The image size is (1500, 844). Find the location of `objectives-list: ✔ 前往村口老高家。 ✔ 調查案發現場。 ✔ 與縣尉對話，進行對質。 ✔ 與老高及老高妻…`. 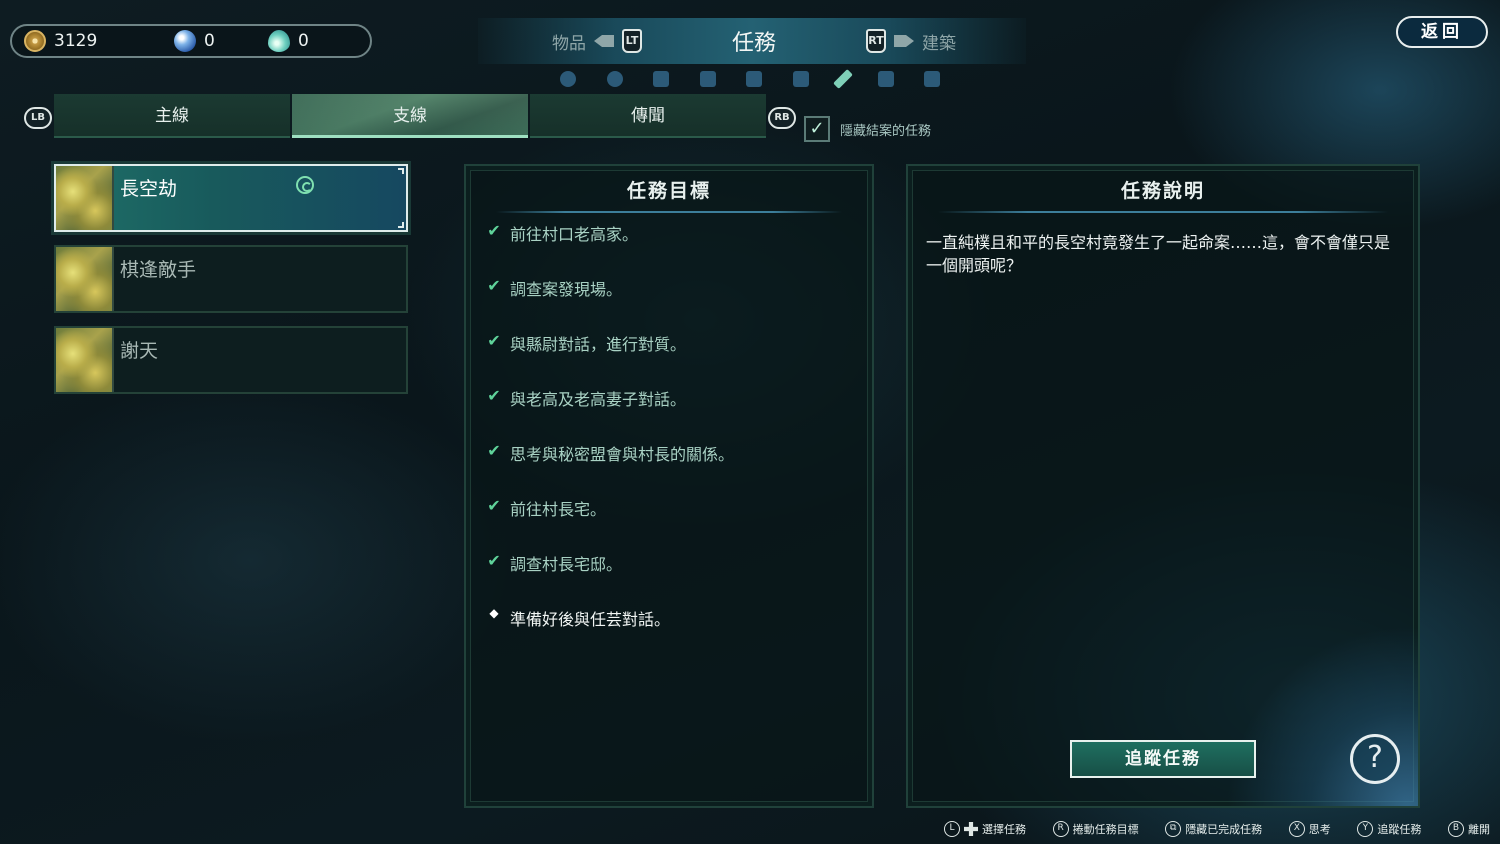

objectives-list: ✔ 前往村口老高家。 ✔ 調查案發現場。 ✔ 與縣尉對話，進行對質。 ✔ 與老高及老高妻… is located at coordinates (669, 439).